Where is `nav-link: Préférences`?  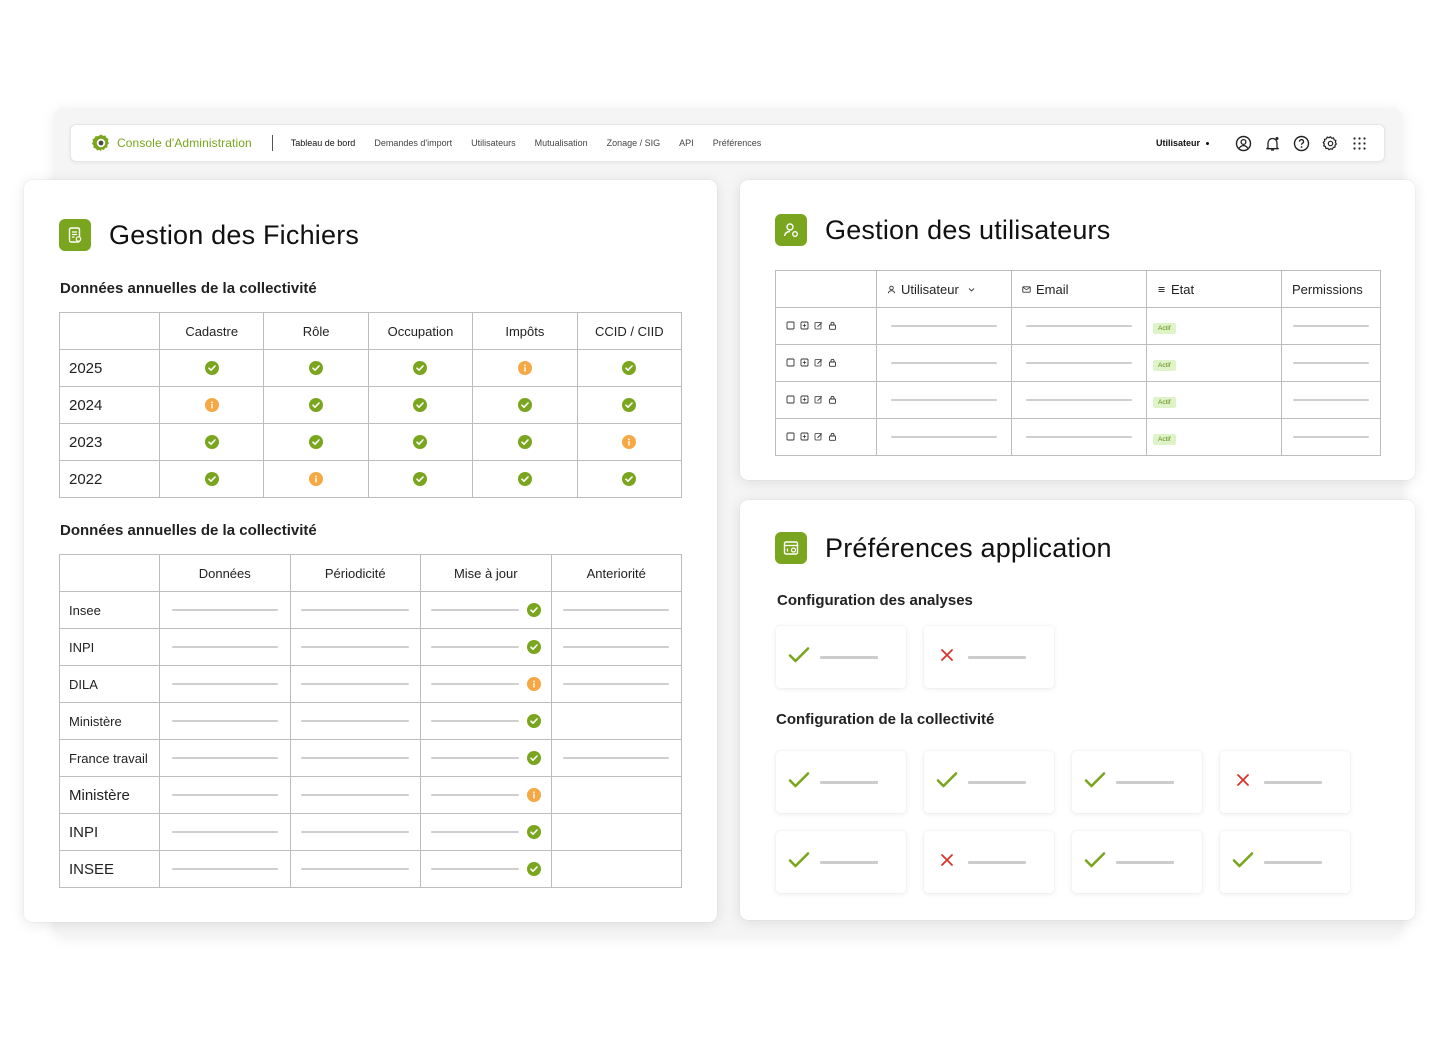
nav-link: Préférences is located at coordinates (737, 143).